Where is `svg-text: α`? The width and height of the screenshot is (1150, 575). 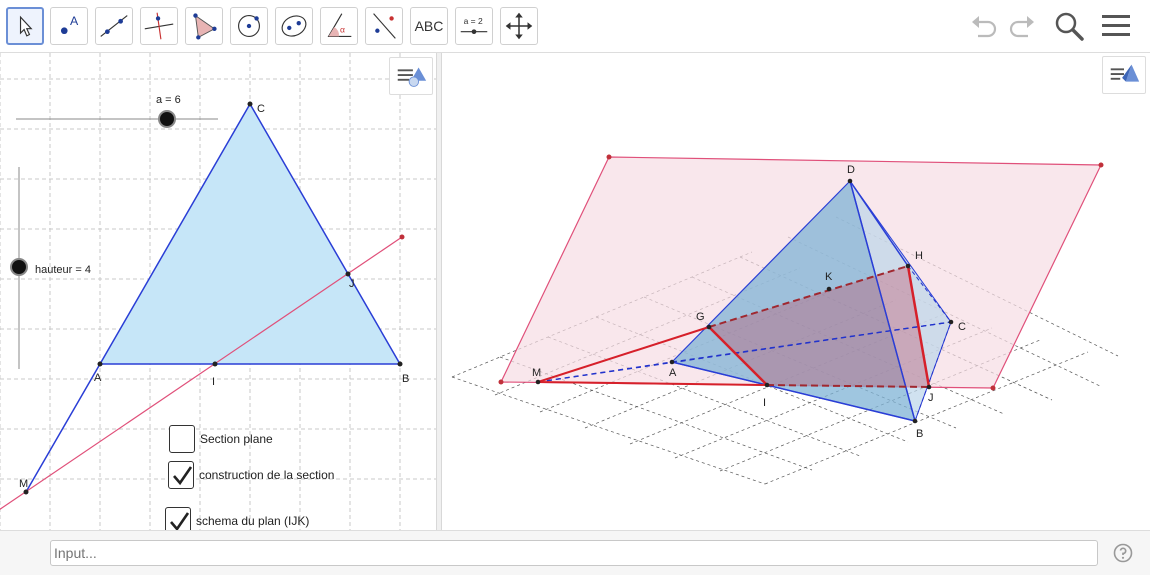
svg-text: α is located at coordinates (342, 30).